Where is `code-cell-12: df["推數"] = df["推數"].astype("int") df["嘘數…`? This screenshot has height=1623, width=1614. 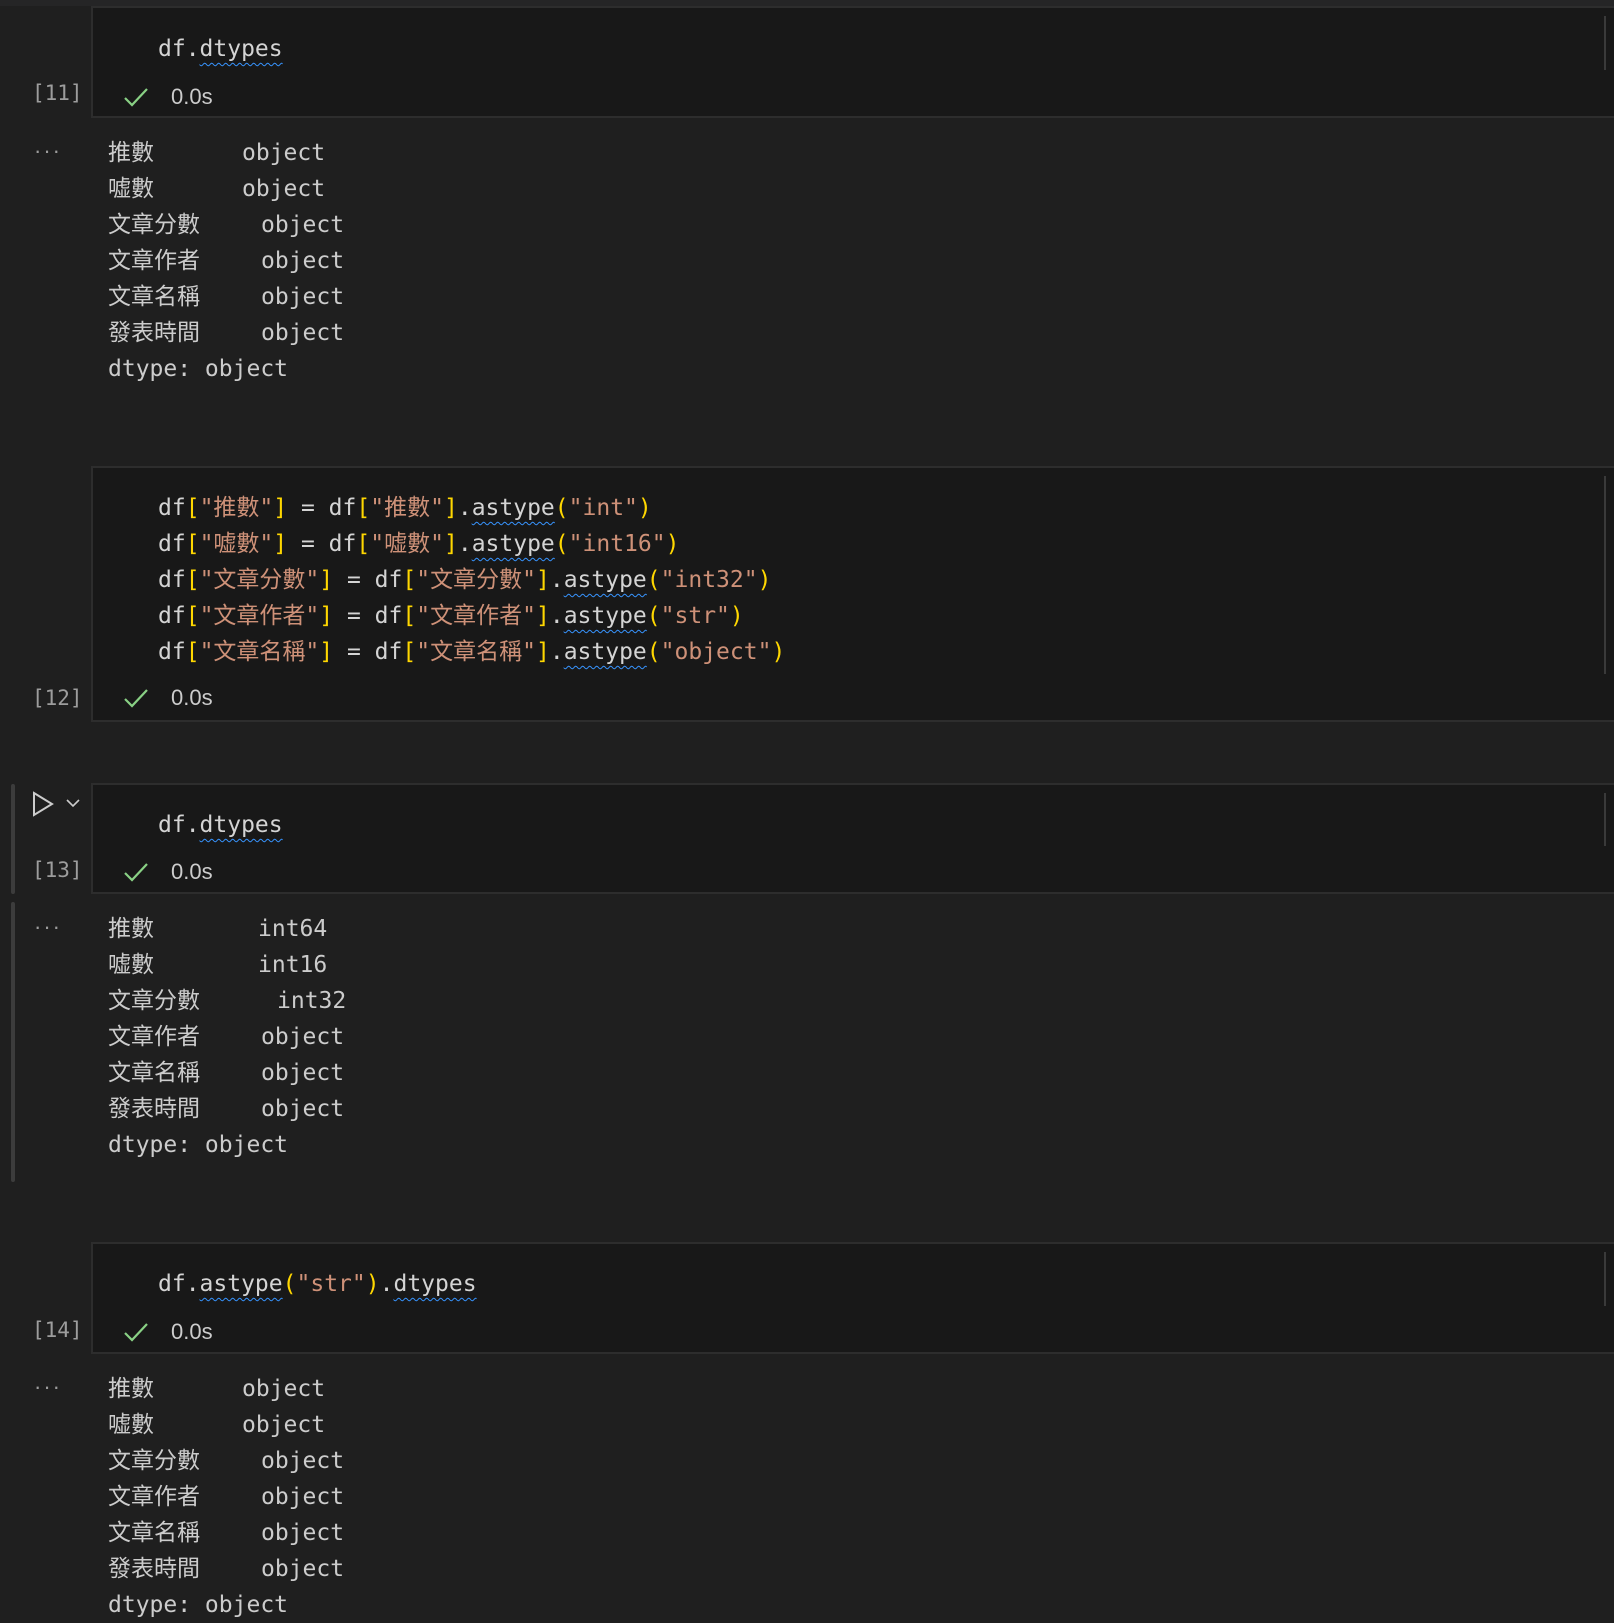 code-cell-12: df["推數"] = df["推數"].astype("int") df["嘘數… is located at coordinates (852, 594).